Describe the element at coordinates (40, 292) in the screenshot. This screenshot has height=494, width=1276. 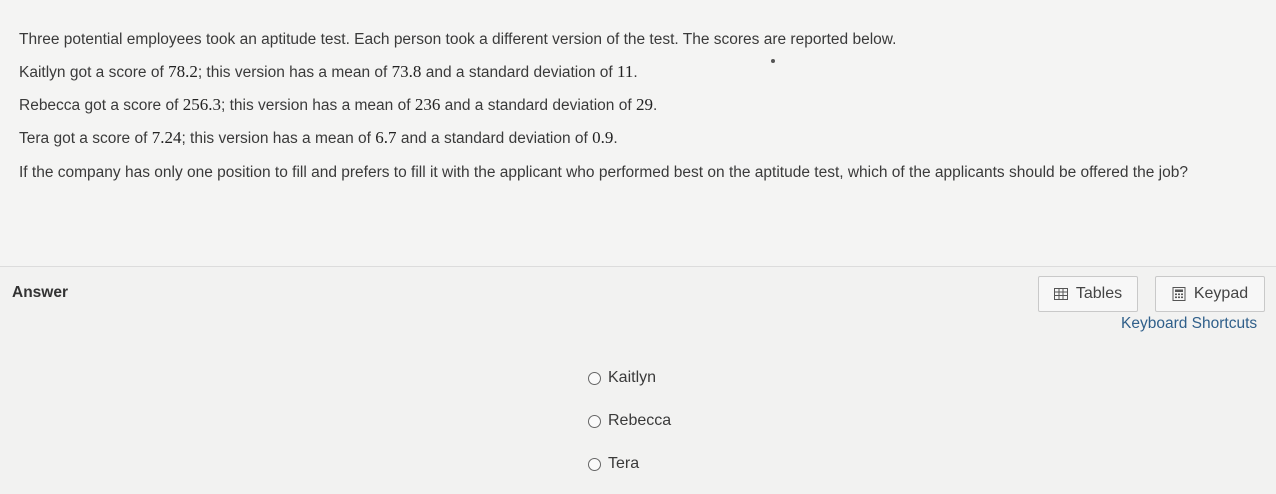
I see `answer-label: Answer` at that location.